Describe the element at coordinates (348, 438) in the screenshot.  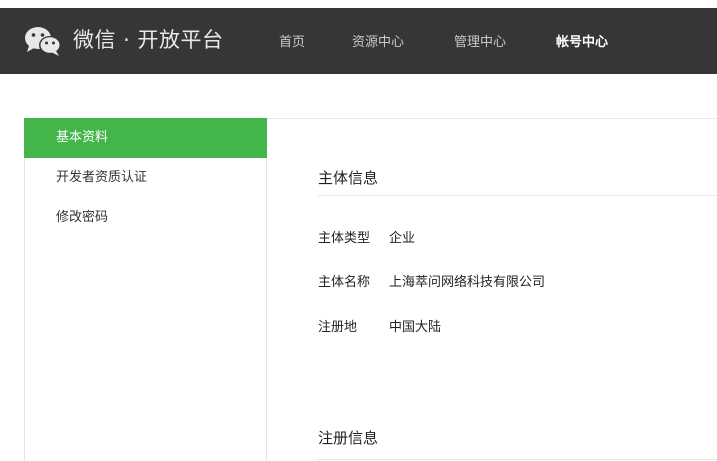
I see `section-title-registration-info: 注册信息` at that location.